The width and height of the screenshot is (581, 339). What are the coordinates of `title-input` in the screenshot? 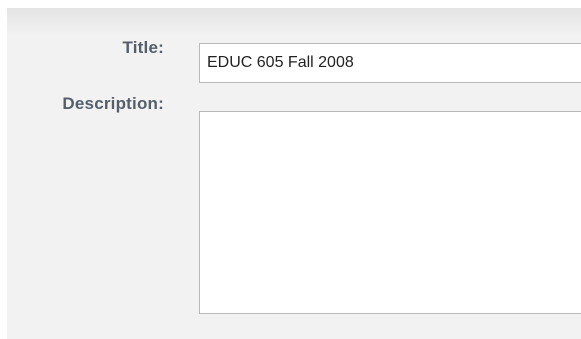 It's located at (390, 63).